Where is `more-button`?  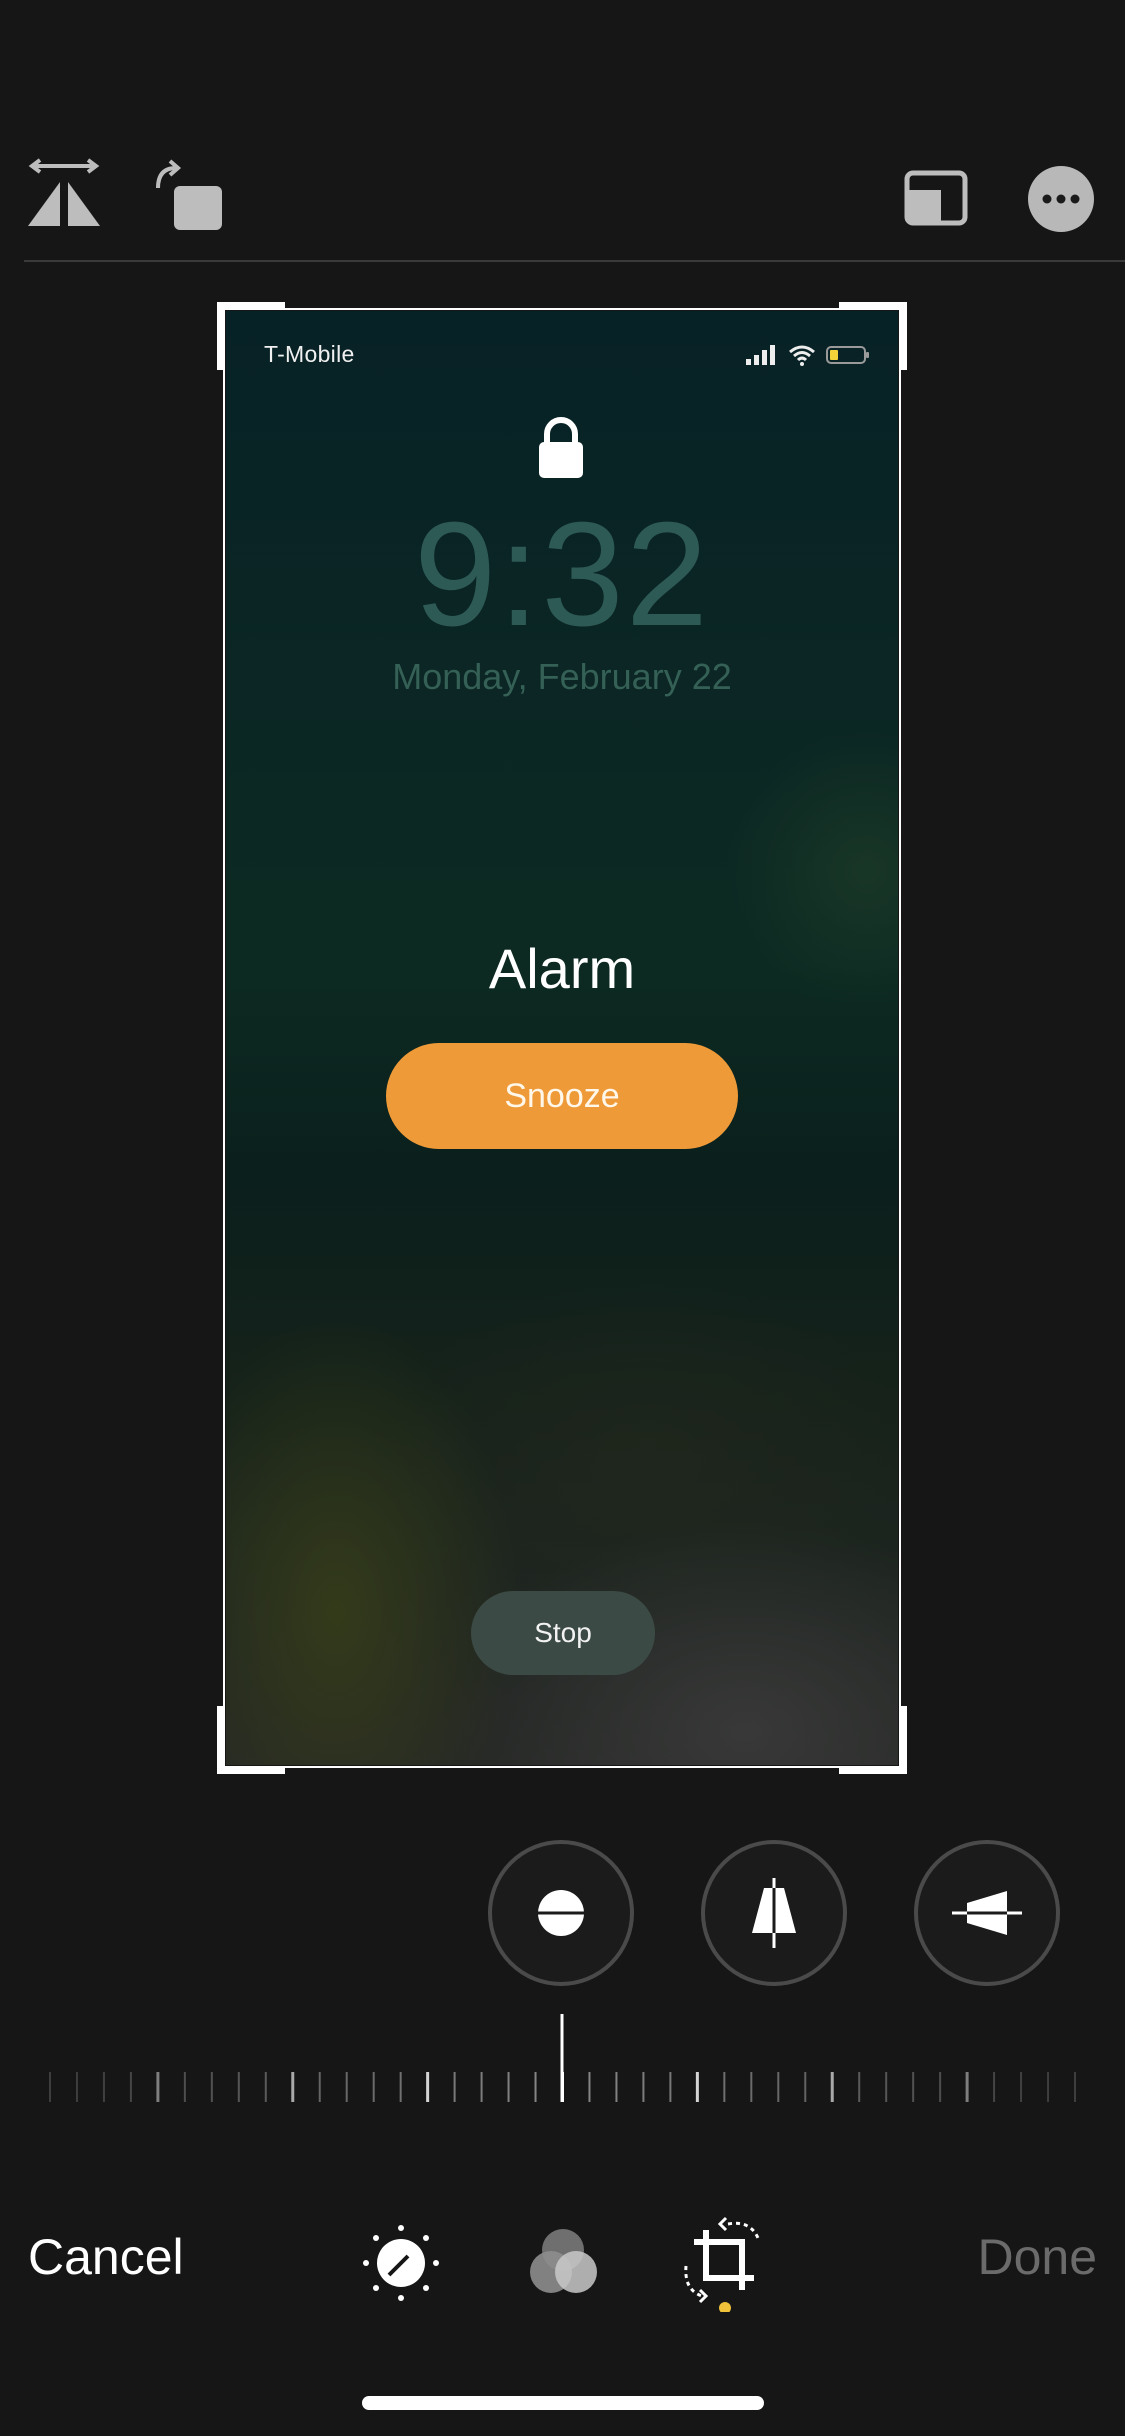 more-button is located at coordinates (1061, 199).